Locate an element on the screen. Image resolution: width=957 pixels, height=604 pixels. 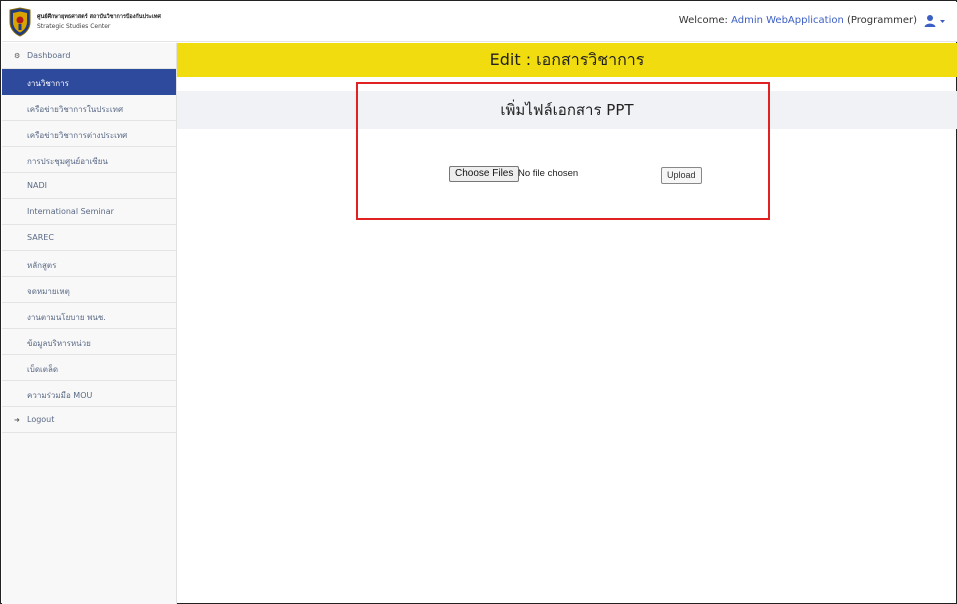
page-title-banner: Edit : เอกสารวิชาการ is located at coordinates (567, 60).